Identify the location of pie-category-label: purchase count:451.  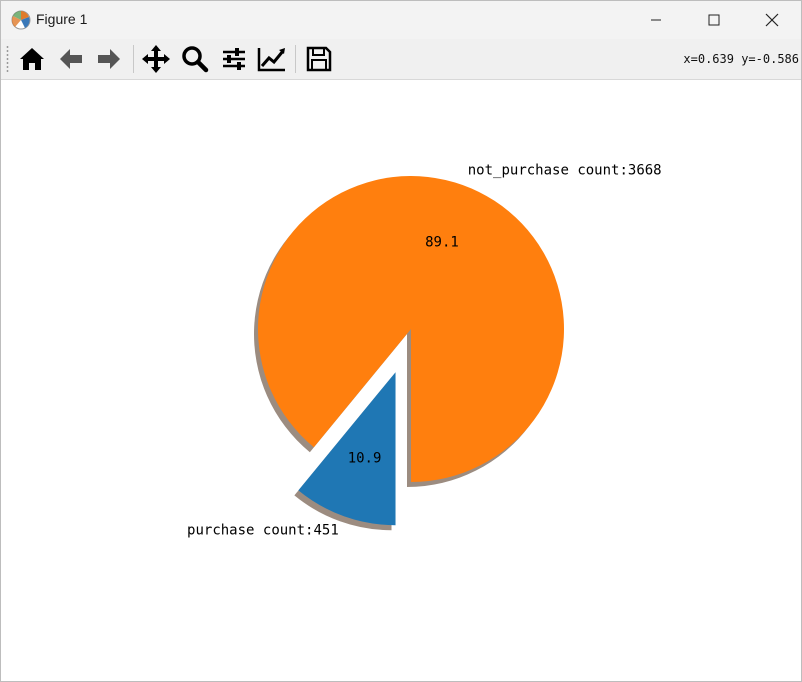
(263, 531).